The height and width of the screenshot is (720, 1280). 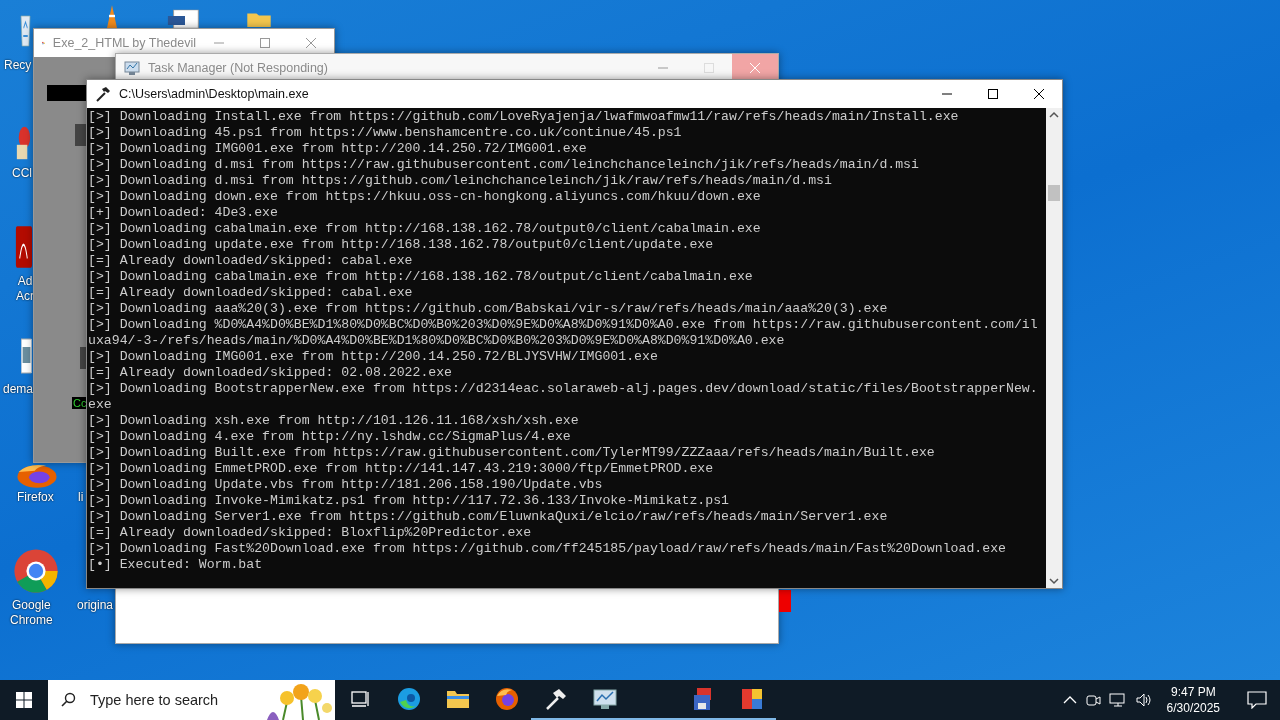 I want to click on console-line: [=] Already downloaded/skipped: 02.08.2022.exe, so click(x=271, y=373).